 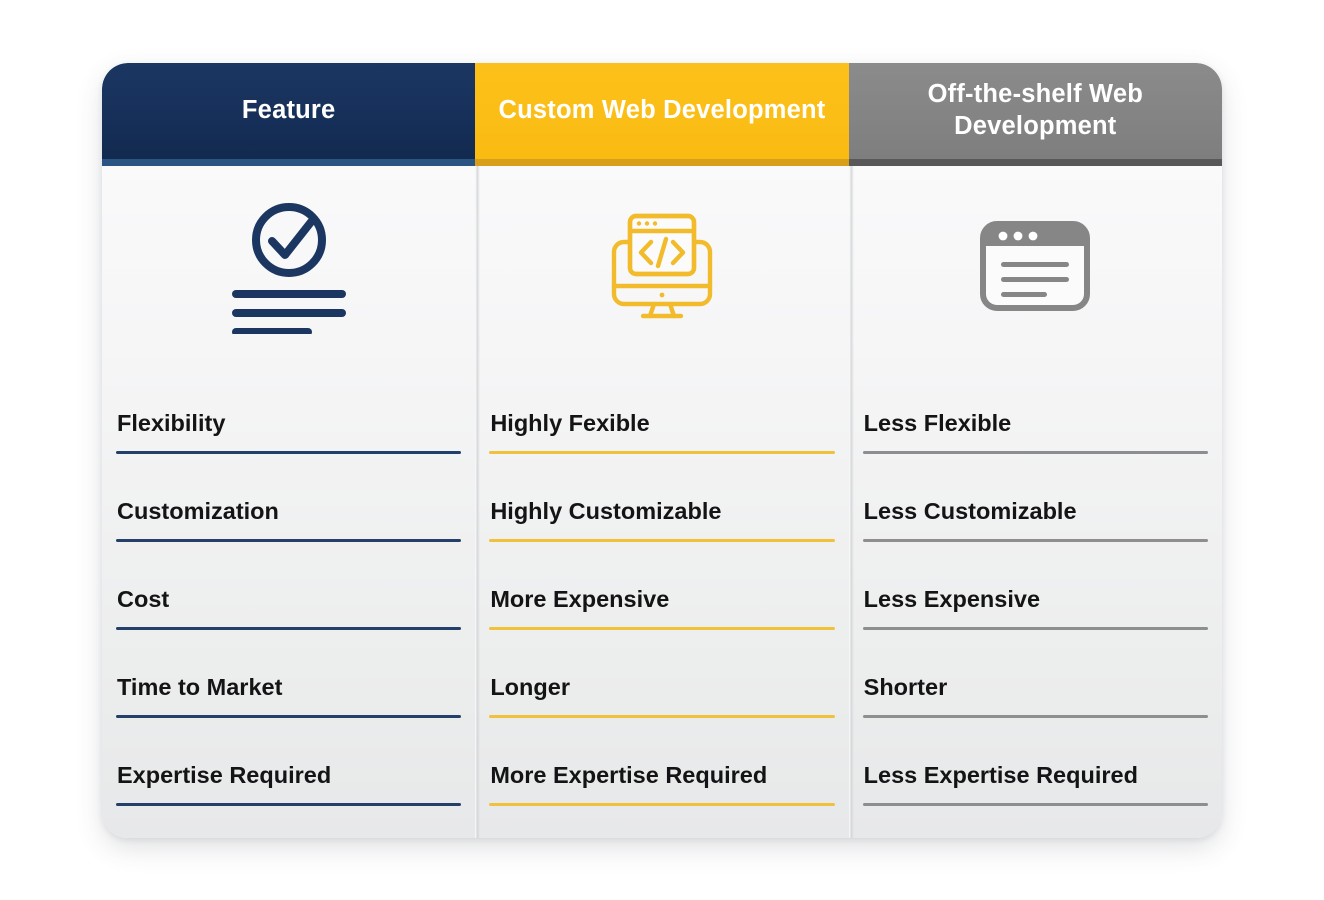 I want to click on cell-label: More Expensive, so click(x=580, y=598).